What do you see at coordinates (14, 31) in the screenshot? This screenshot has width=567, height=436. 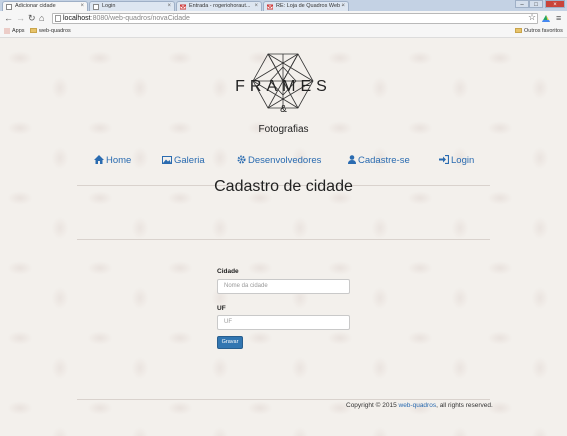 I see `bookmark-apps: Apps` at bounding box center [14, 31].